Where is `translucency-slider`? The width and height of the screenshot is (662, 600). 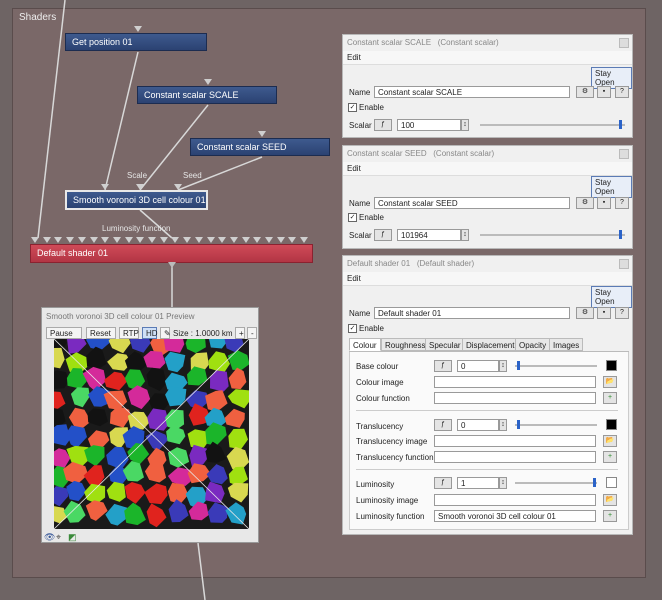
translucency-slider is located at coordinates (556, 425).